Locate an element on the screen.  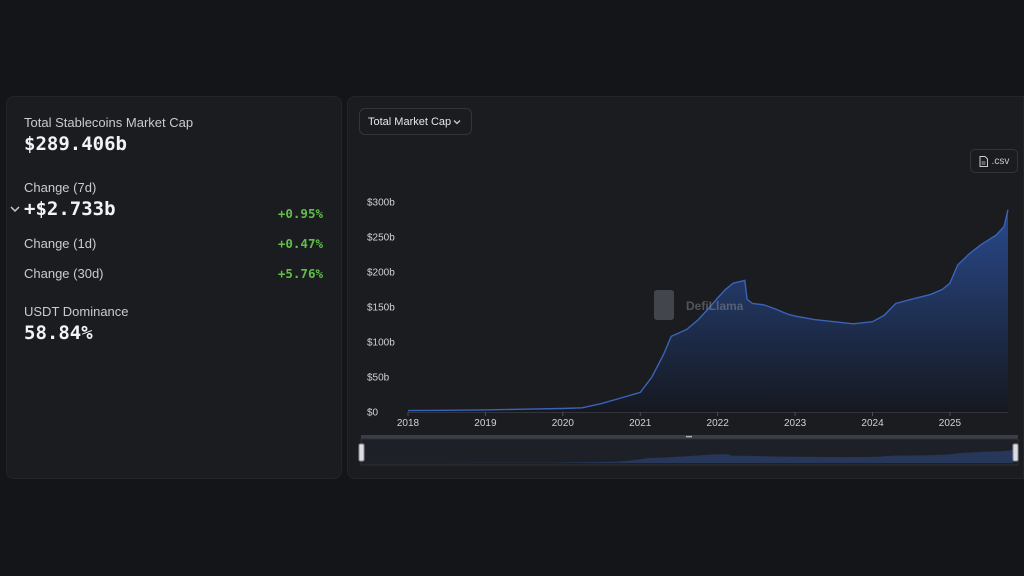
y-axis: $0 $50b $100b $150b $200b $250b $300b is located at coordinates (381, 308).